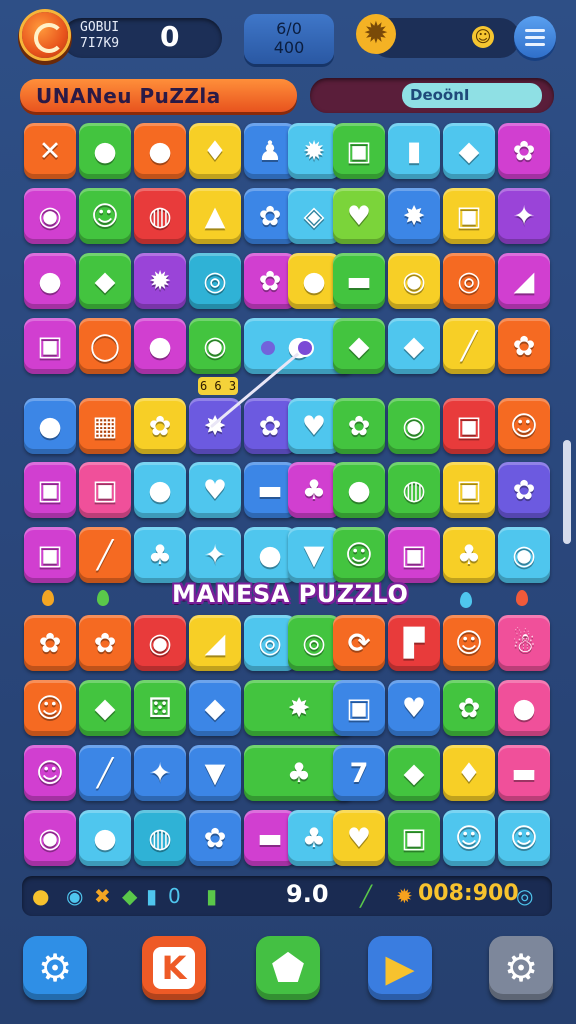 This screenshot has height=1024, width=576. Describe the element at coordinates (50, 151) in the screenshot. I see `tile-cross: ✕` at that location.